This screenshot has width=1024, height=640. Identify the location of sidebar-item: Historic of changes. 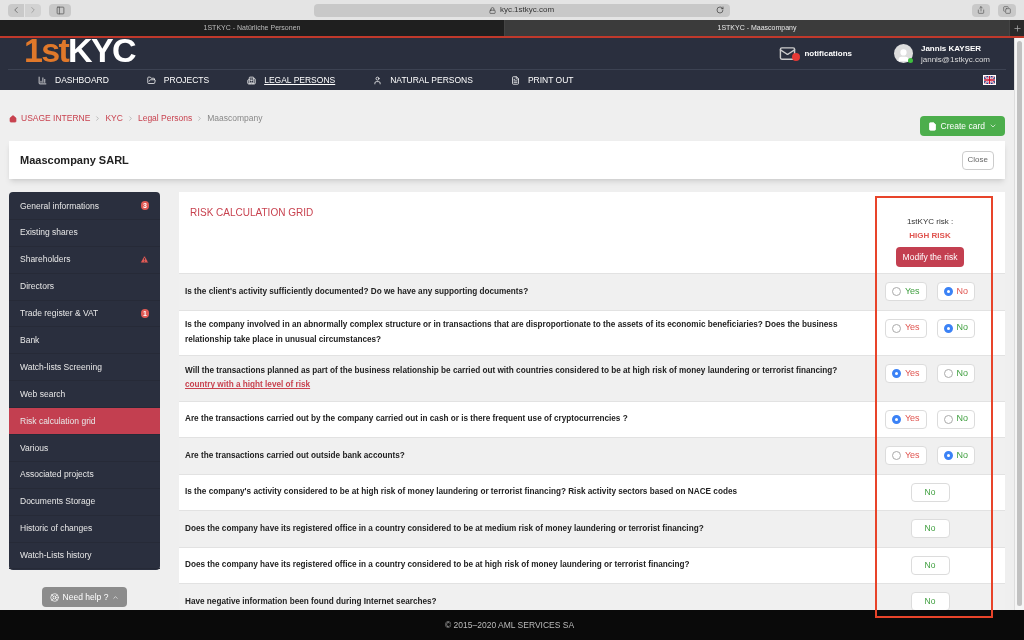
(84, 529).